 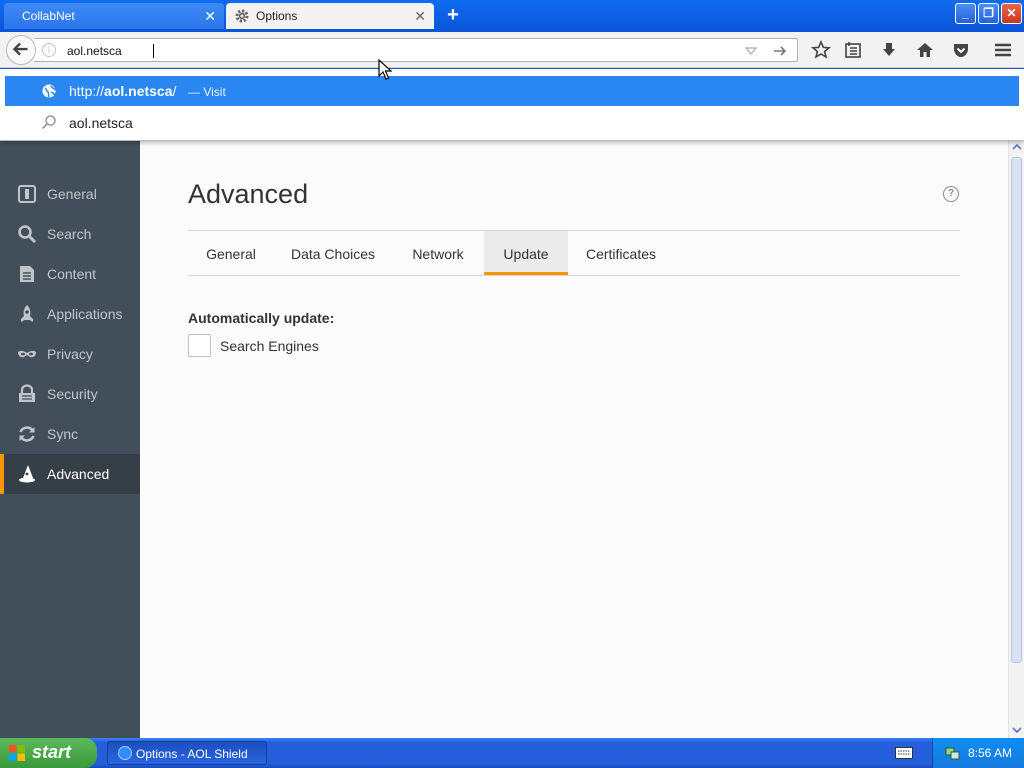 What do you see at coordinates (52, 752) in the screenshot?
I see `start-label: start` at bounding box center [52, 752].